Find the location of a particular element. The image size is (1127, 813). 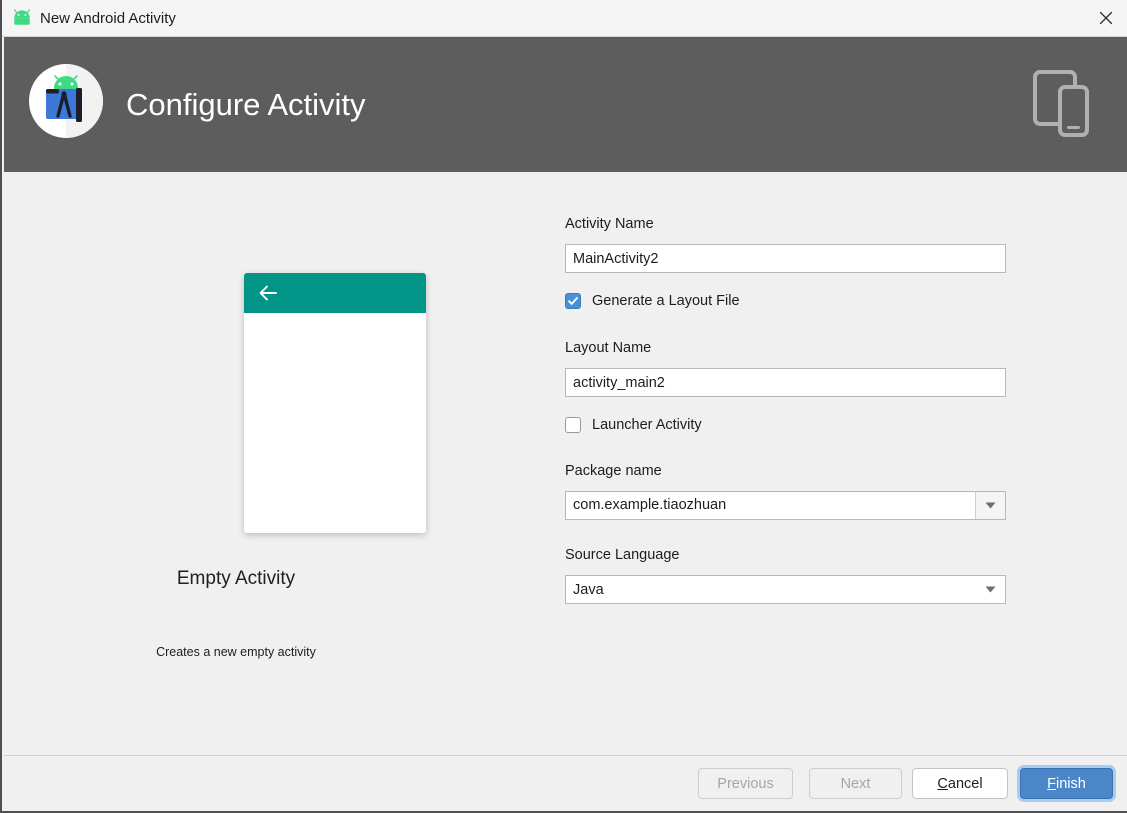

generate-layout-file-checkbox: Generate a Layout File is located at coordinates (652, 301).